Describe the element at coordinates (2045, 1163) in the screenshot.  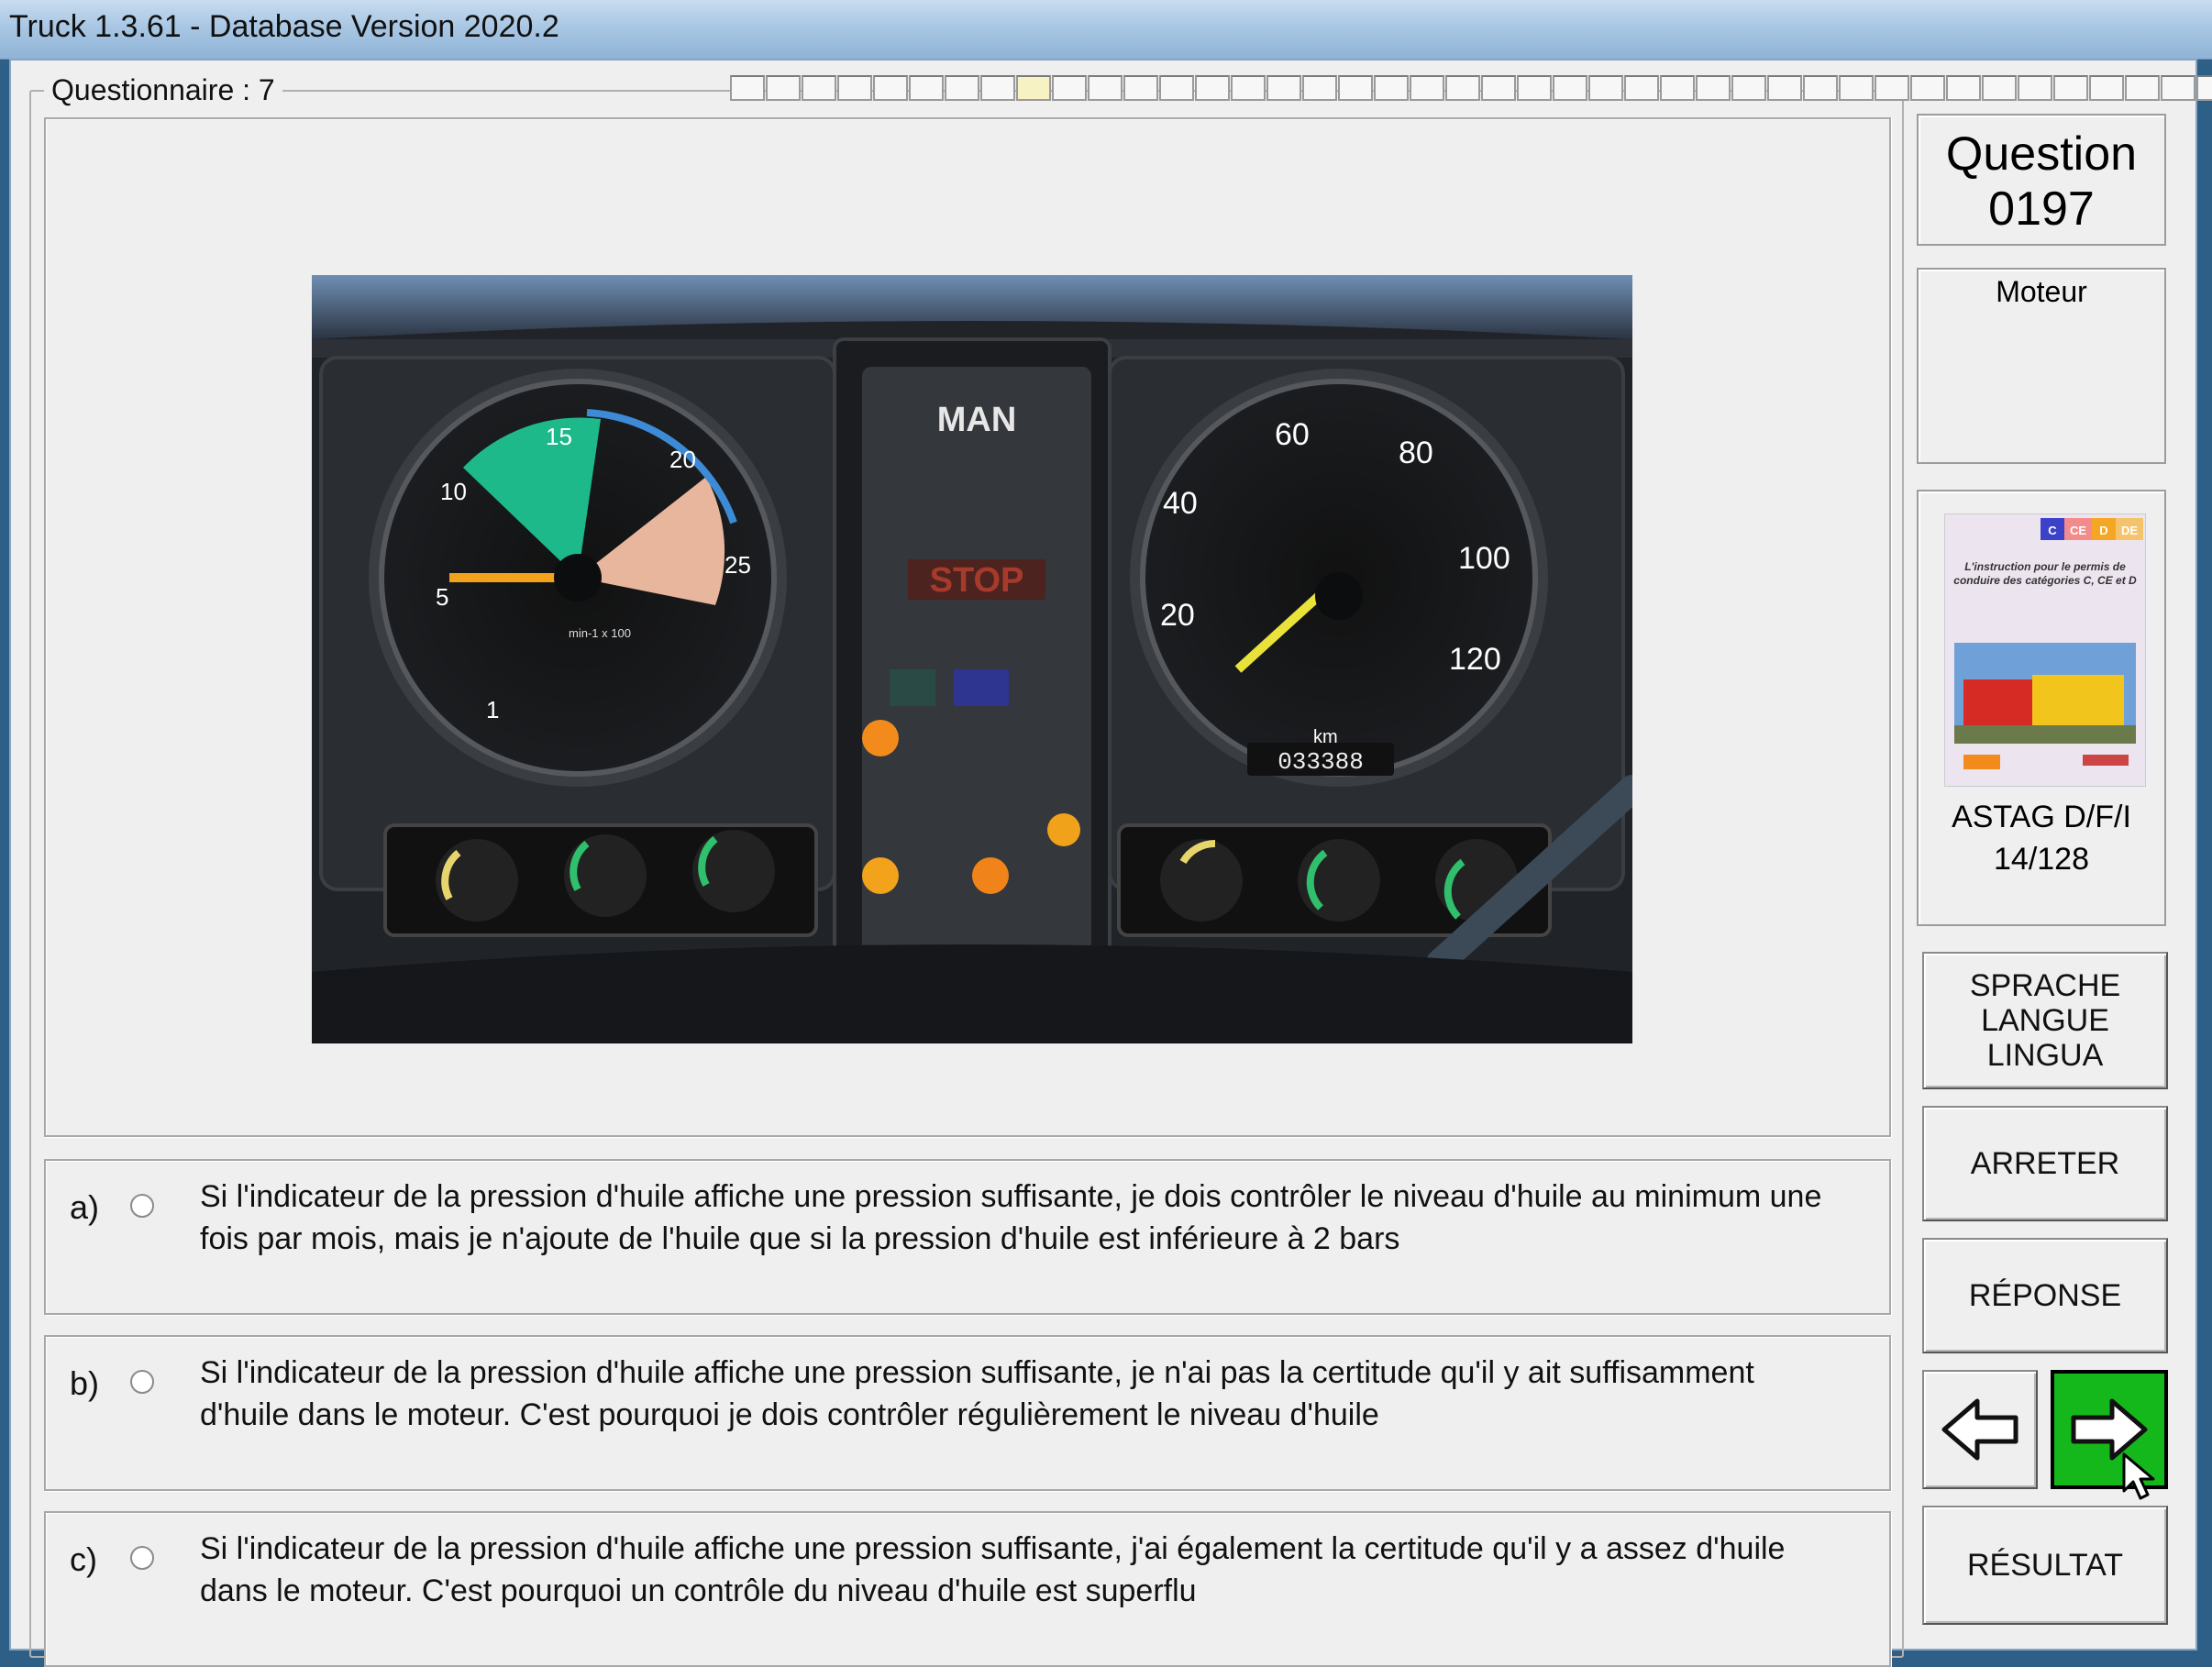
I see `stop-button: ARRETER` at that location.